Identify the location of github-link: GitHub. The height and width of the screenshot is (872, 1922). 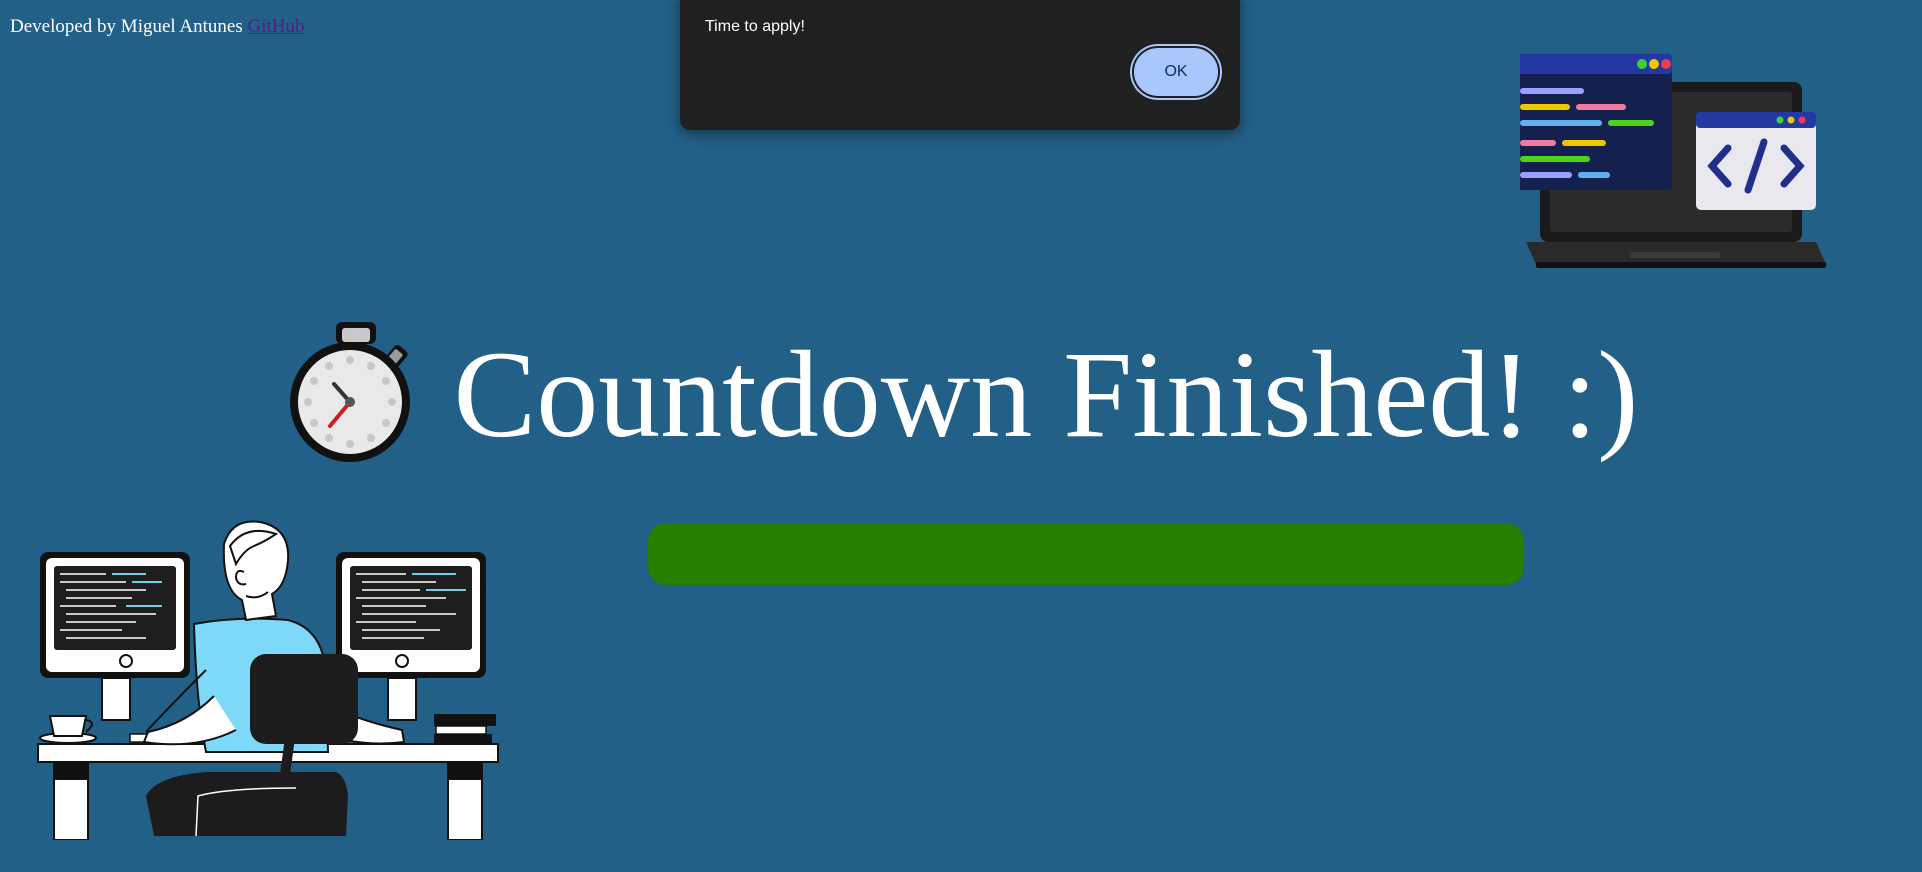
(275, 26).